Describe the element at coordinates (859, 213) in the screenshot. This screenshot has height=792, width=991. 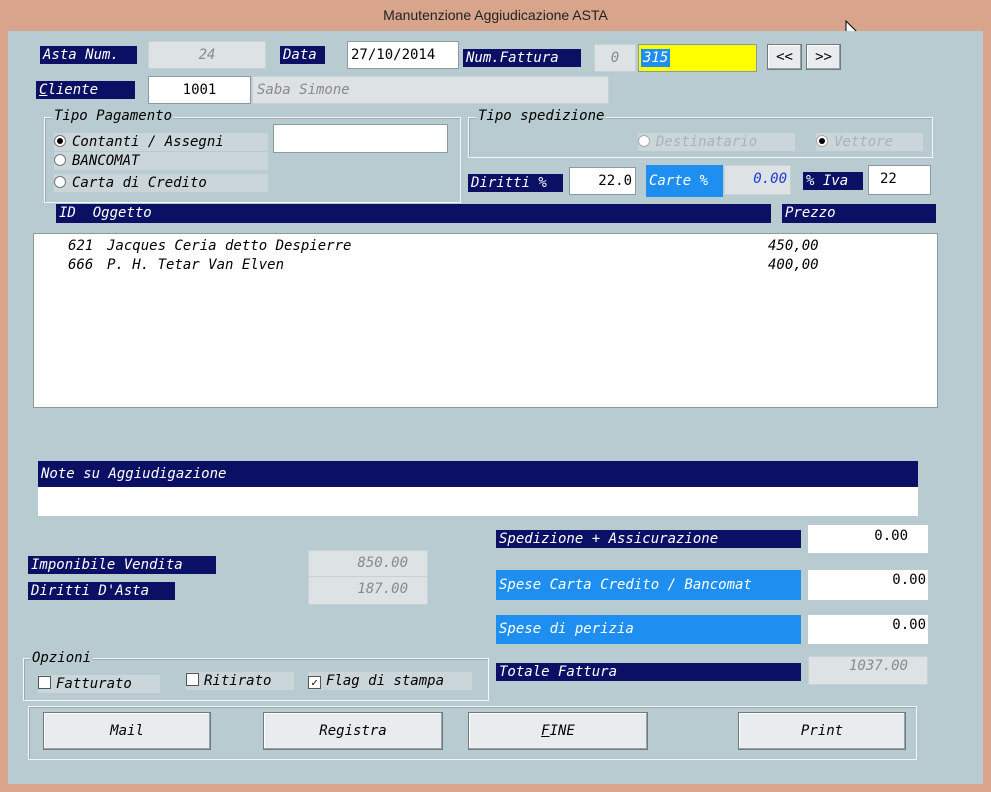
I see `items-header-prezzo: Prezzo` at that location.